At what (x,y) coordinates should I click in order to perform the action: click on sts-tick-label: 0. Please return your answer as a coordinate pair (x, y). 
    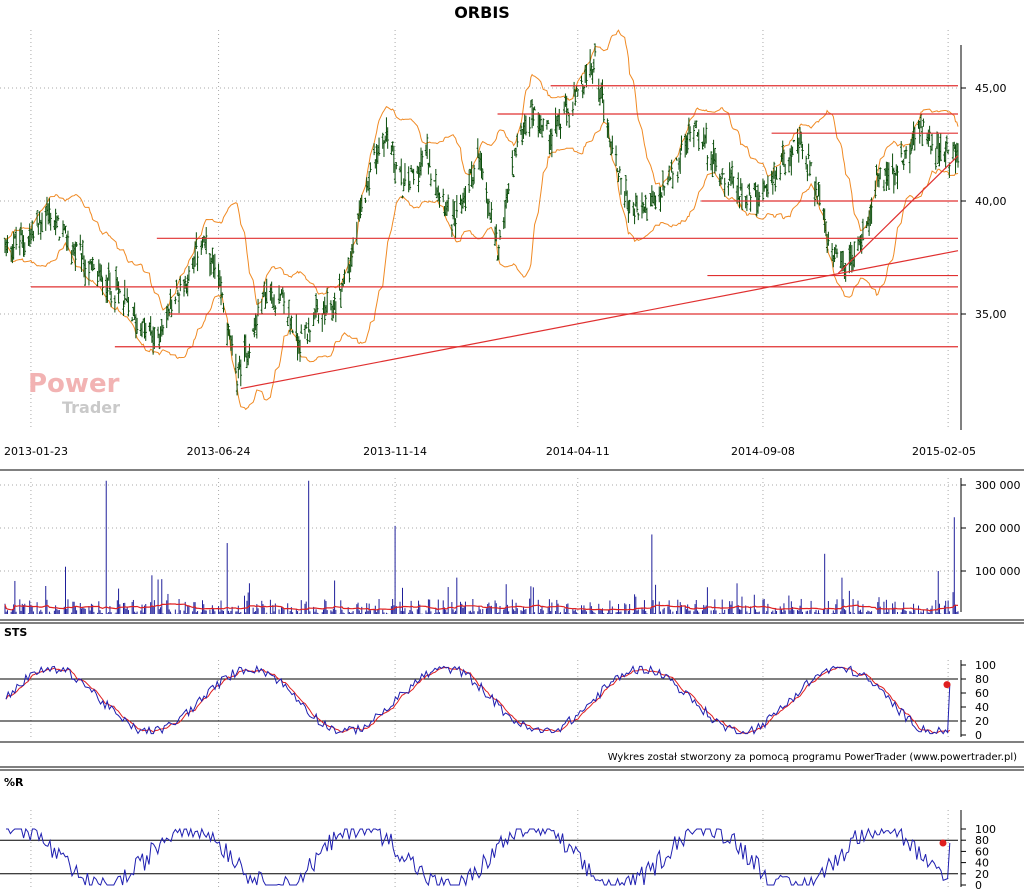
    Looking at the image, I should click on (978, 735).